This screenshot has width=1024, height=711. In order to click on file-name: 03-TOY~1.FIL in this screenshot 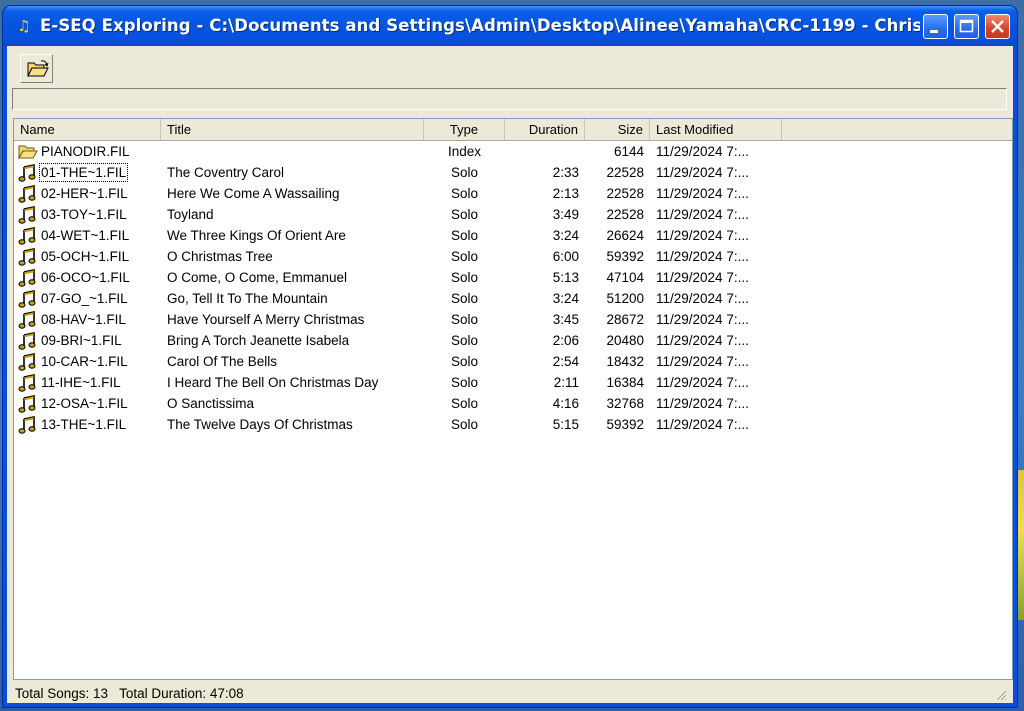, I will do `click(84, 214)`.